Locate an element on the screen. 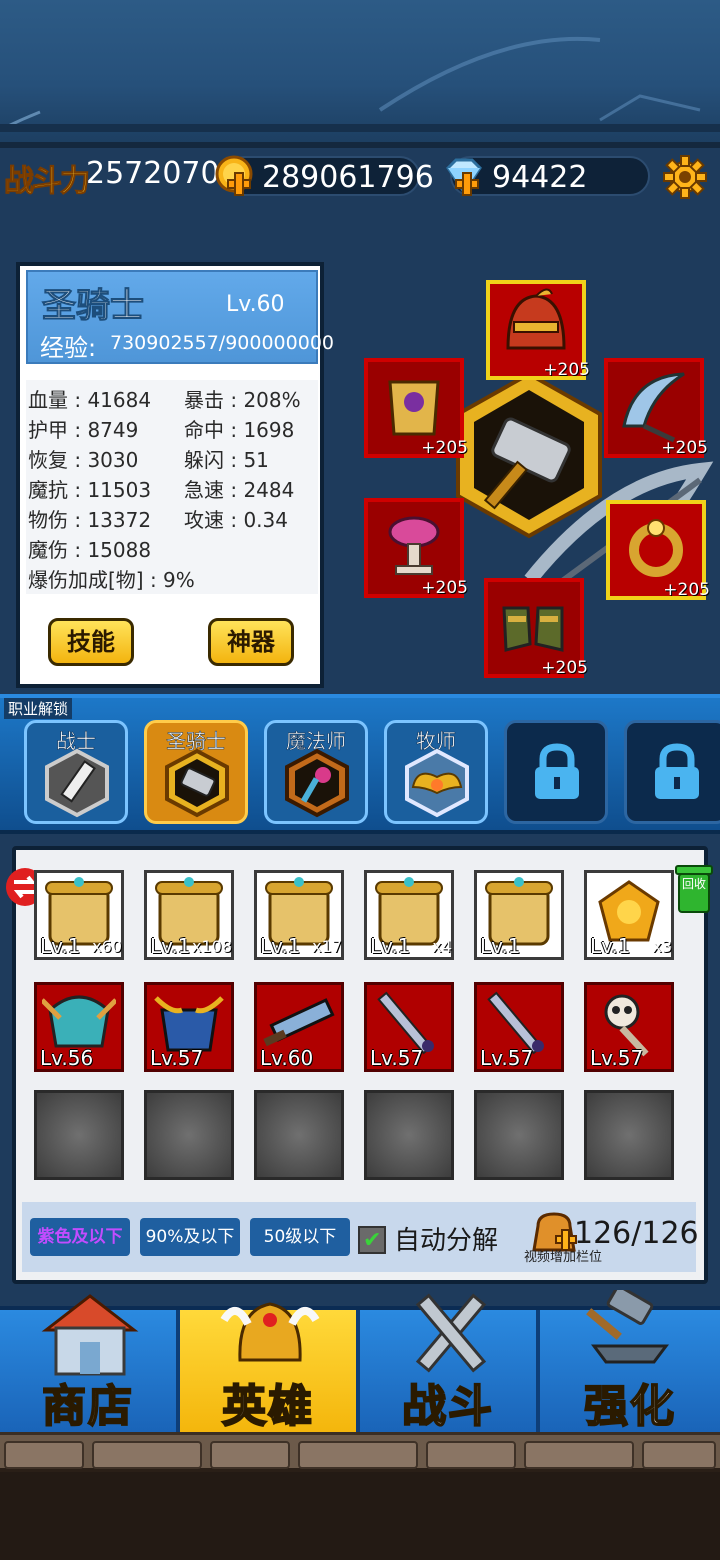 This screenshot has height=1560, width=720. boots-bonus: +205 is located at coordinates (564, 668).